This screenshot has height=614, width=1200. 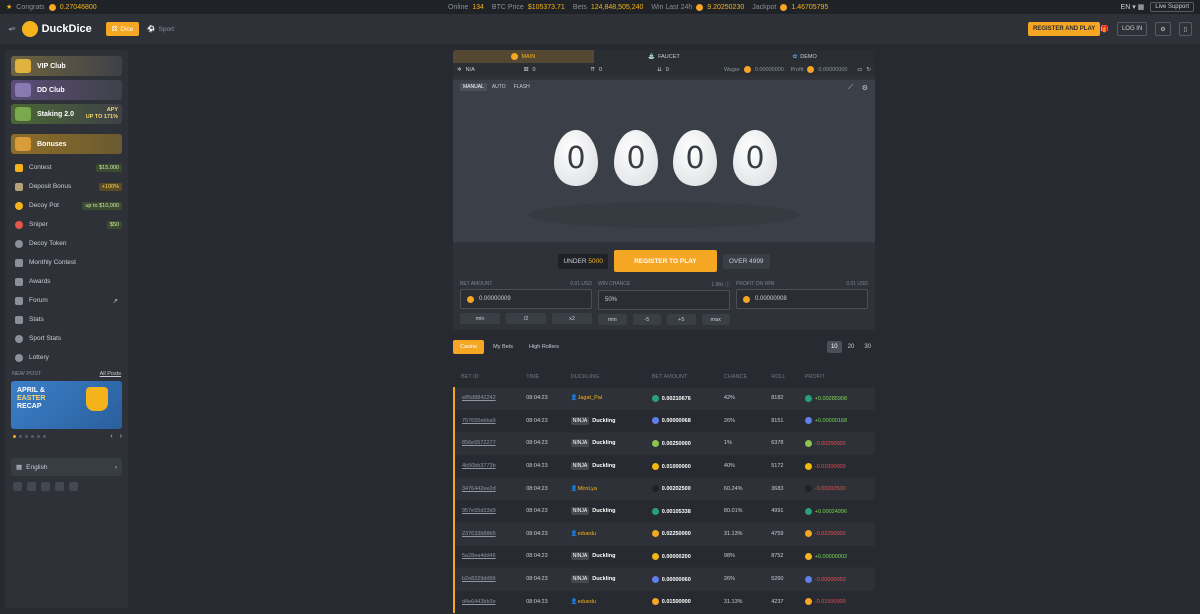 What do you see at coordinates (66, 262) in the screenshot?
I see `sidebar-item-monthly-contest: Monthly Contest` at bounding box center [66, 262].